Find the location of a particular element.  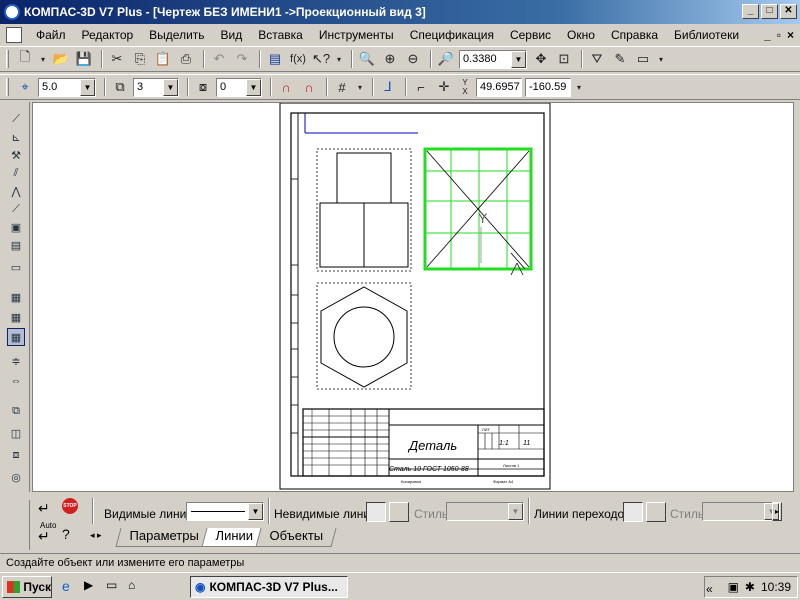

redo-icon: ↷ is located at coordinates (242, 59).